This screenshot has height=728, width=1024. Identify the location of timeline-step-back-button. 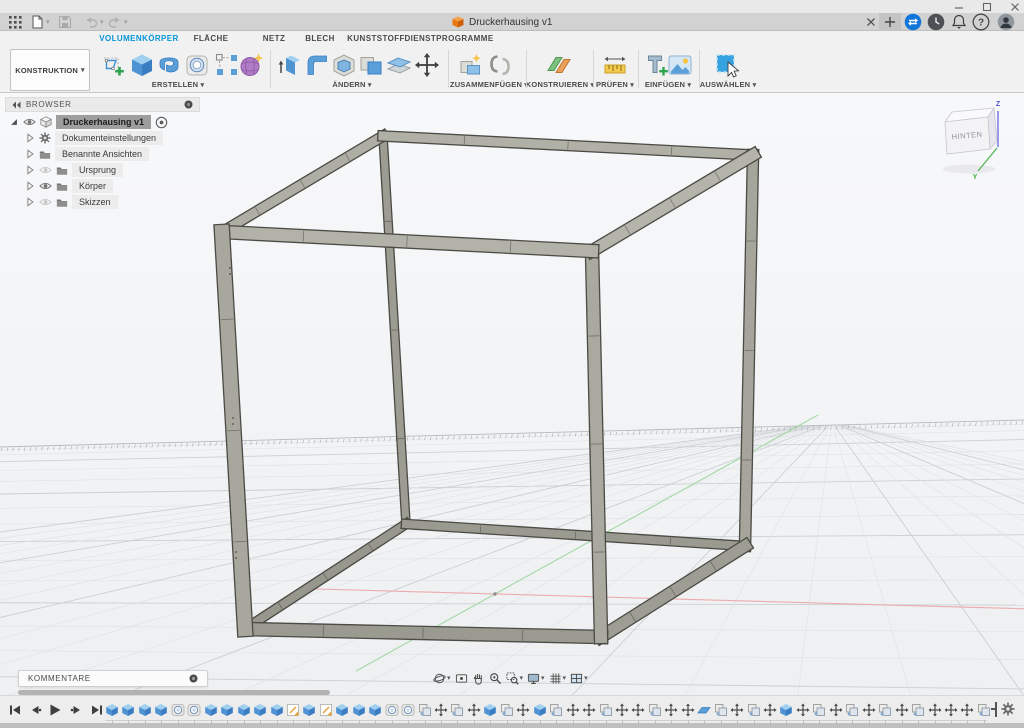
(35, 710).